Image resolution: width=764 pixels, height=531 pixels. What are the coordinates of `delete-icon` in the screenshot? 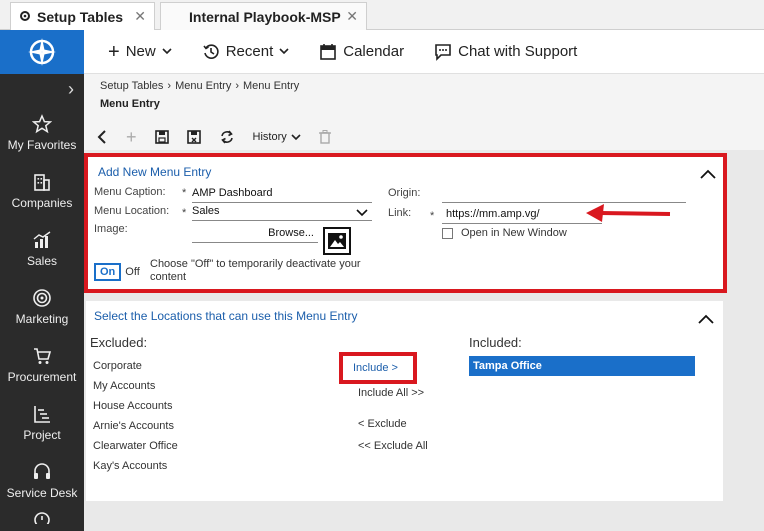 It's located at (324, 137).